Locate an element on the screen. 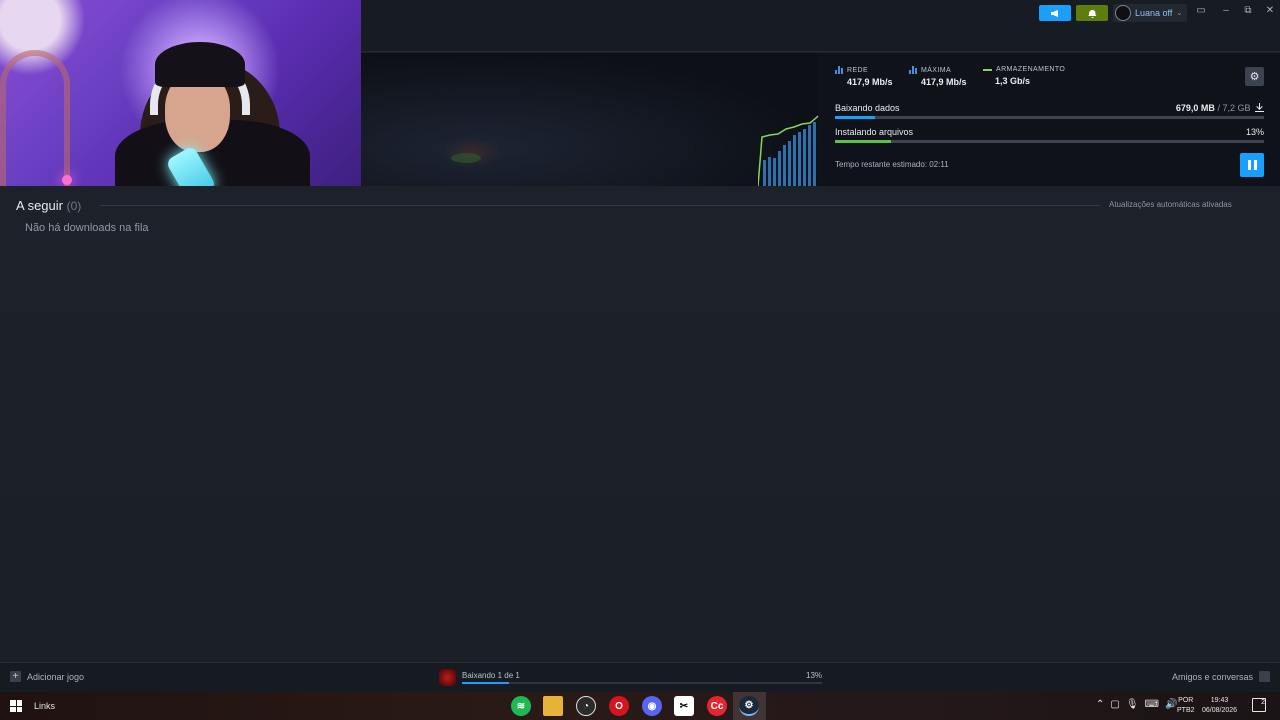 Image resolution: width=1280 pixels, height=720 pixels. microphone-icon: 🎙 is located at coordinates (1132, 704).